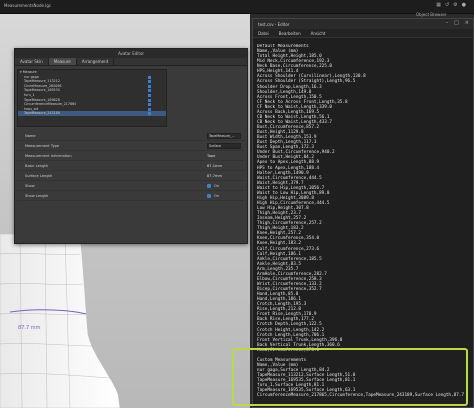  I want to click on tab-avatar-skin: Avatar Skin, so click(32, 61).